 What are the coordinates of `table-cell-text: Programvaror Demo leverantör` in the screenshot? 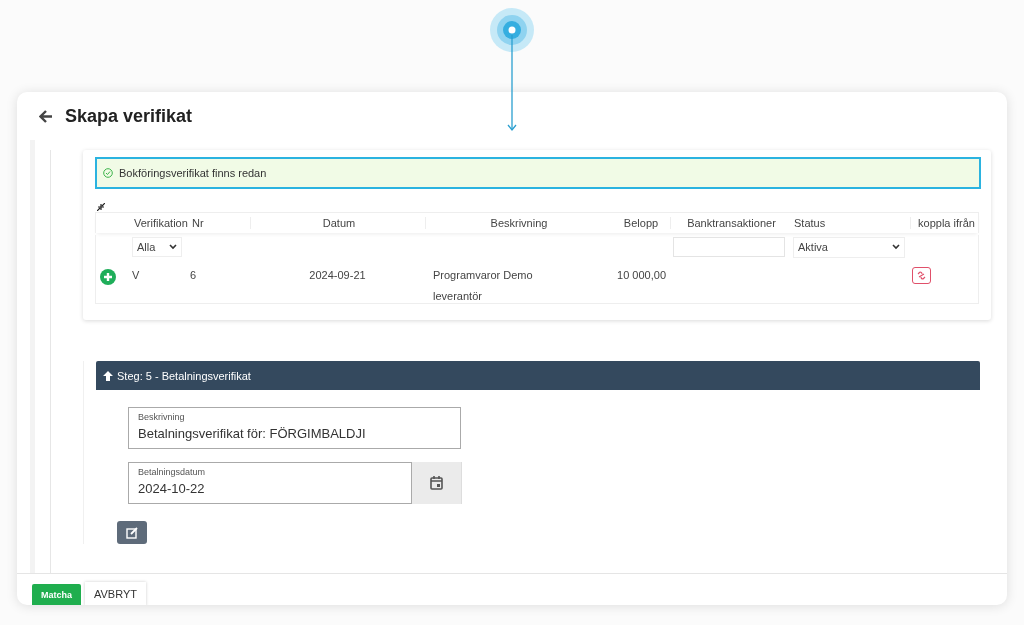 It's located at (483, 286).